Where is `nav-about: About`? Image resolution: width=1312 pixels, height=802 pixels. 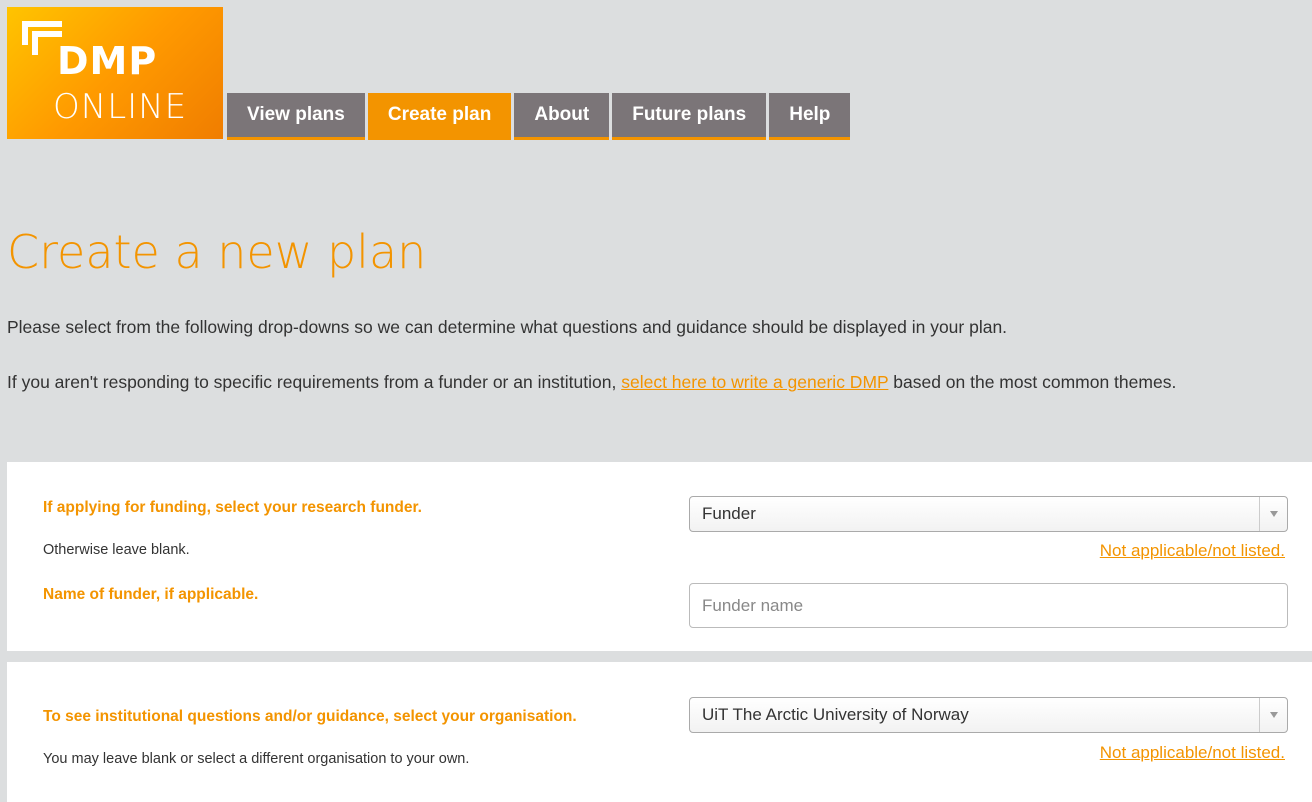
nav-about: About is located at coordinates (562, 116).